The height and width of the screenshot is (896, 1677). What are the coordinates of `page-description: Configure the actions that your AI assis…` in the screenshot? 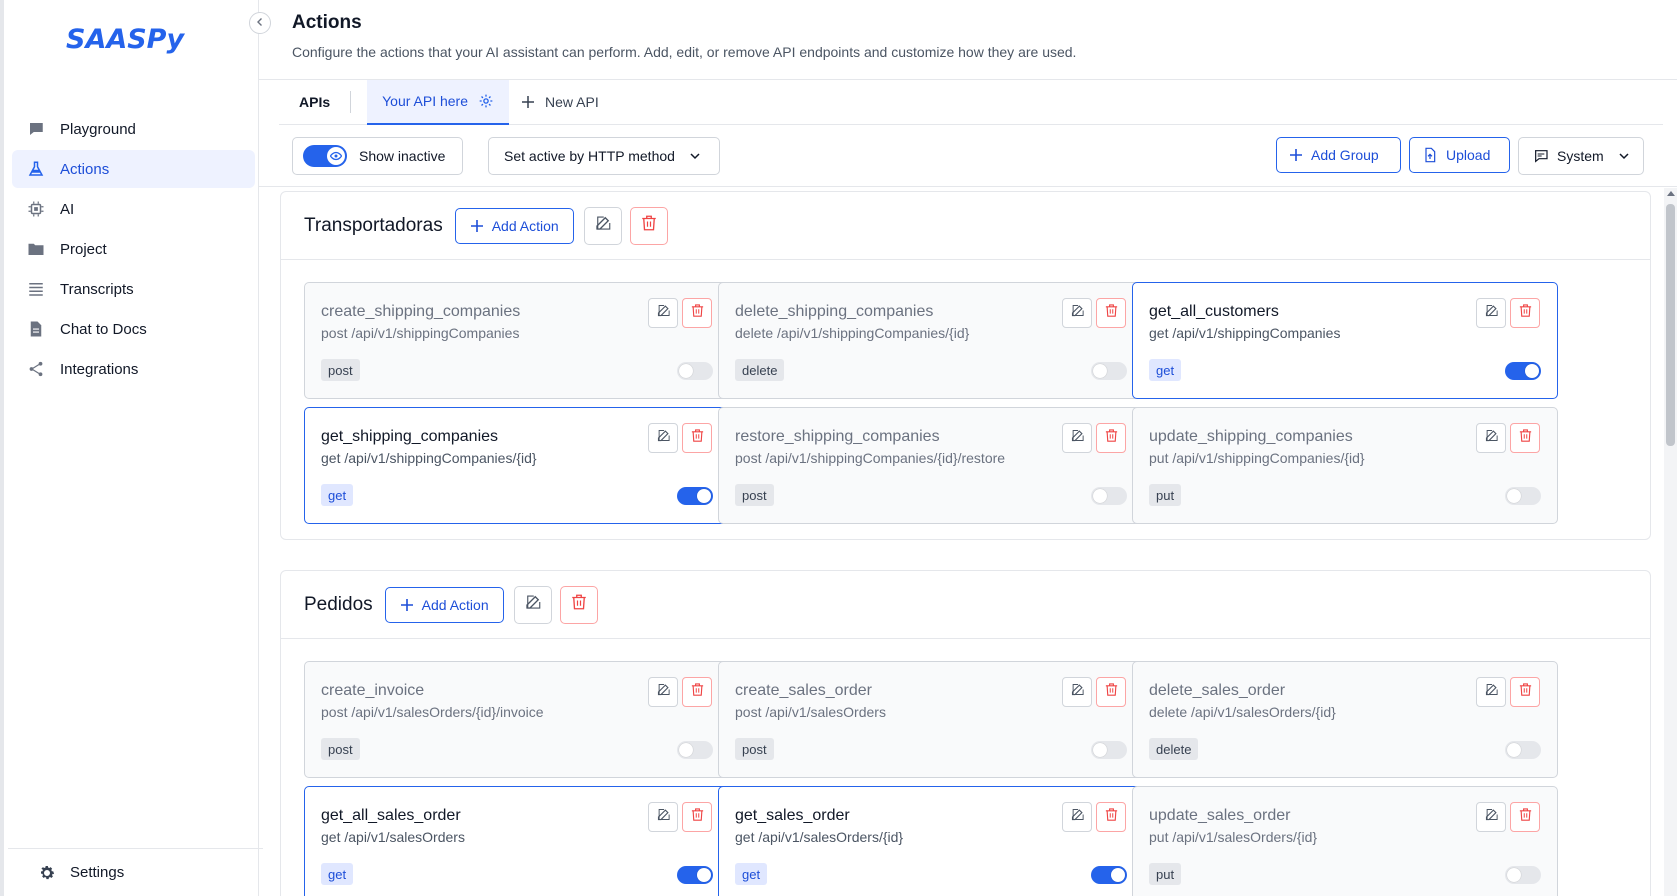 It's located at (684, 52).